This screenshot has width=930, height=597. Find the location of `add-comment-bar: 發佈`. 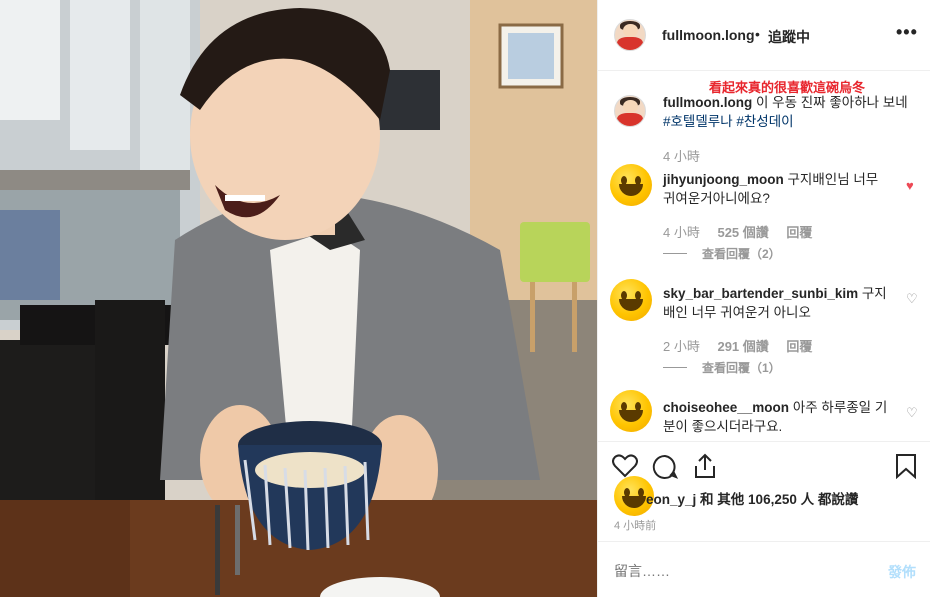

add-comment-bar: 發佈 is located at coordinates (764, 569).